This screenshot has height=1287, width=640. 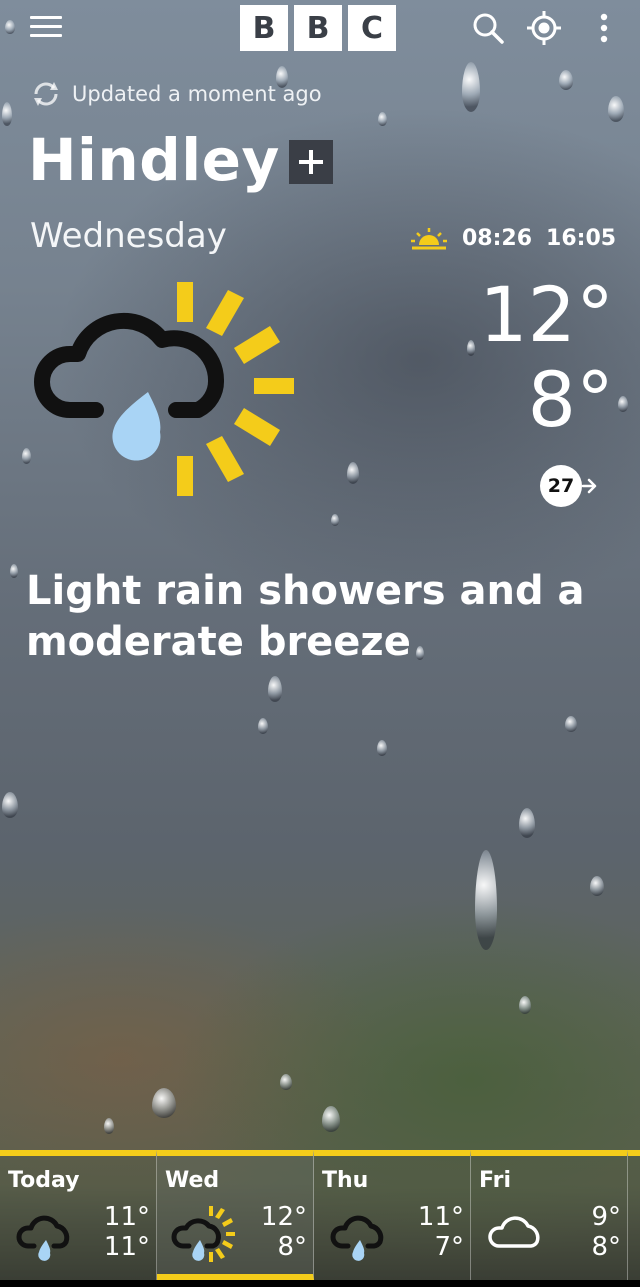 I want to click on add-location-button, so click(x=311, y=162).